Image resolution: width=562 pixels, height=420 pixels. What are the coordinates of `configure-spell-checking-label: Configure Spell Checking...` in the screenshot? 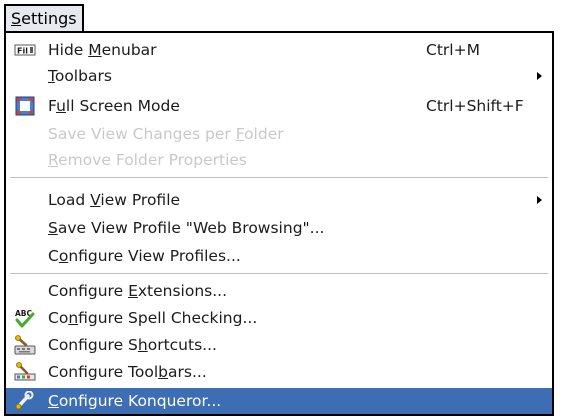 It's located at (152, 318).